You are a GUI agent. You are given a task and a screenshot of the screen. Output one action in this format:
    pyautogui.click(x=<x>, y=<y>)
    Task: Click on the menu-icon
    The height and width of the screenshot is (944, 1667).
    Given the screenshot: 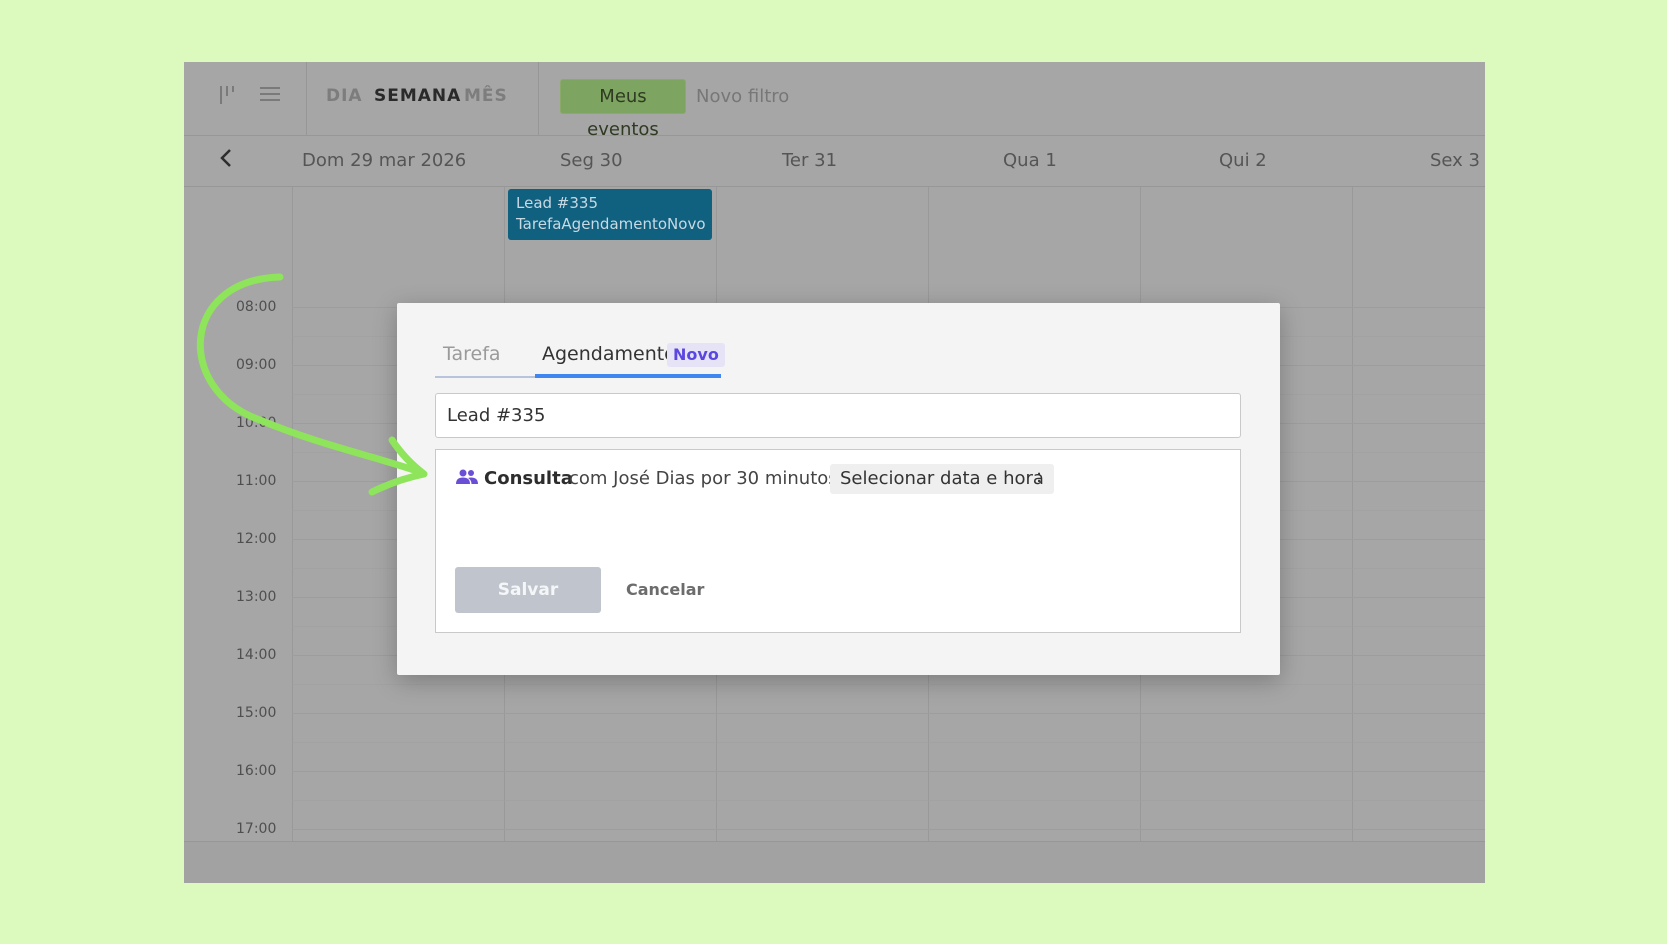 What is the action you would take?
    pyautogui.click(x=270, y=96)
    